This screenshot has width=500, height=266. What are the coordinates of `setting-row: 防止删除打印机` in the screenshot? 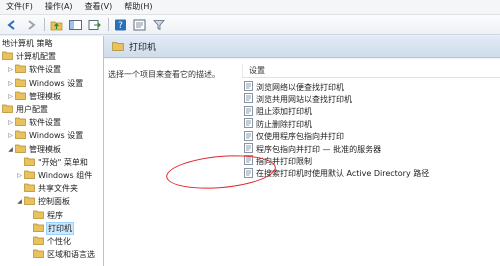 It's located at (278, 124).